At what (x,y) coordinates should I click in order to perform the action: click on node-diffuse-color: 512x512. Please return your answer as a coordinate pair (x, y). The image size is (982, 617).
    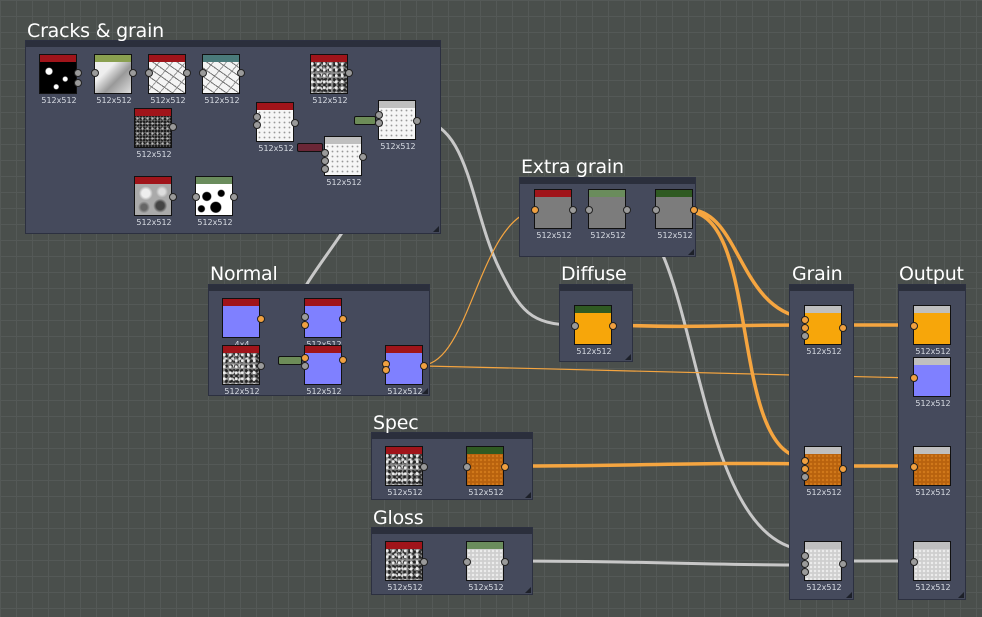
    Looking at the image, I should click on (594, 330).